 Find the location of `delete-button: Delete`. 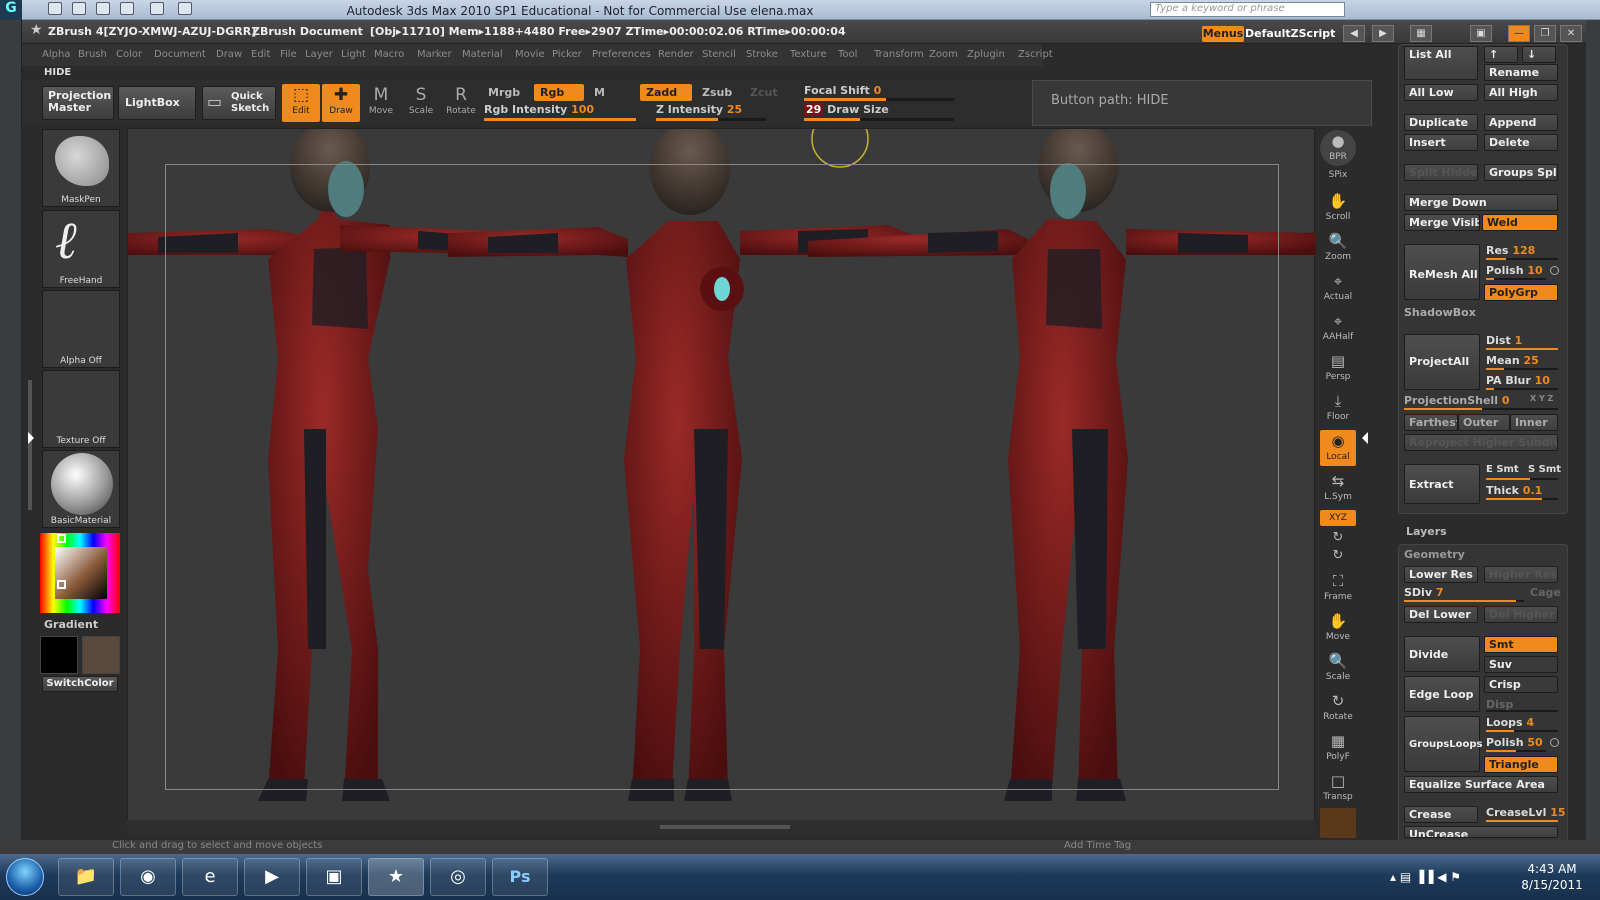

delete-button: Delete is located at coordinates (1521, 142).